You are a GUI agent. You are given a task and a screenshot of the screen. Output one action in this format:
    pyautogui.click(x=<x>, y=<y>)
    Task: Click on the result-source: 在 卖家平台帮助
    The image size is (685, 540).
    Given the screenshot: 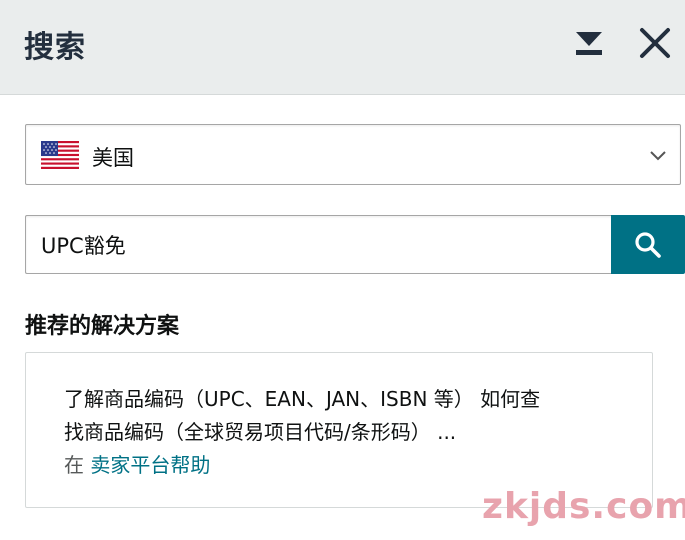 What is the action you would take?
    pyautogui.click(x=137, y=465)
    